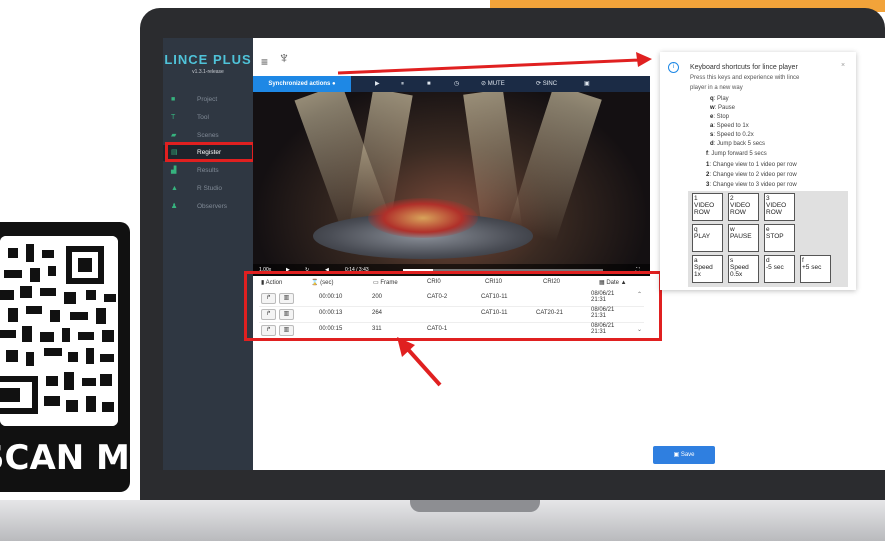 Image resolution: width=885 pixels, height=541 pixels. Describe the element at coordinates (644, 59) in the screenshot. I see `arrow-head-top` at that location.